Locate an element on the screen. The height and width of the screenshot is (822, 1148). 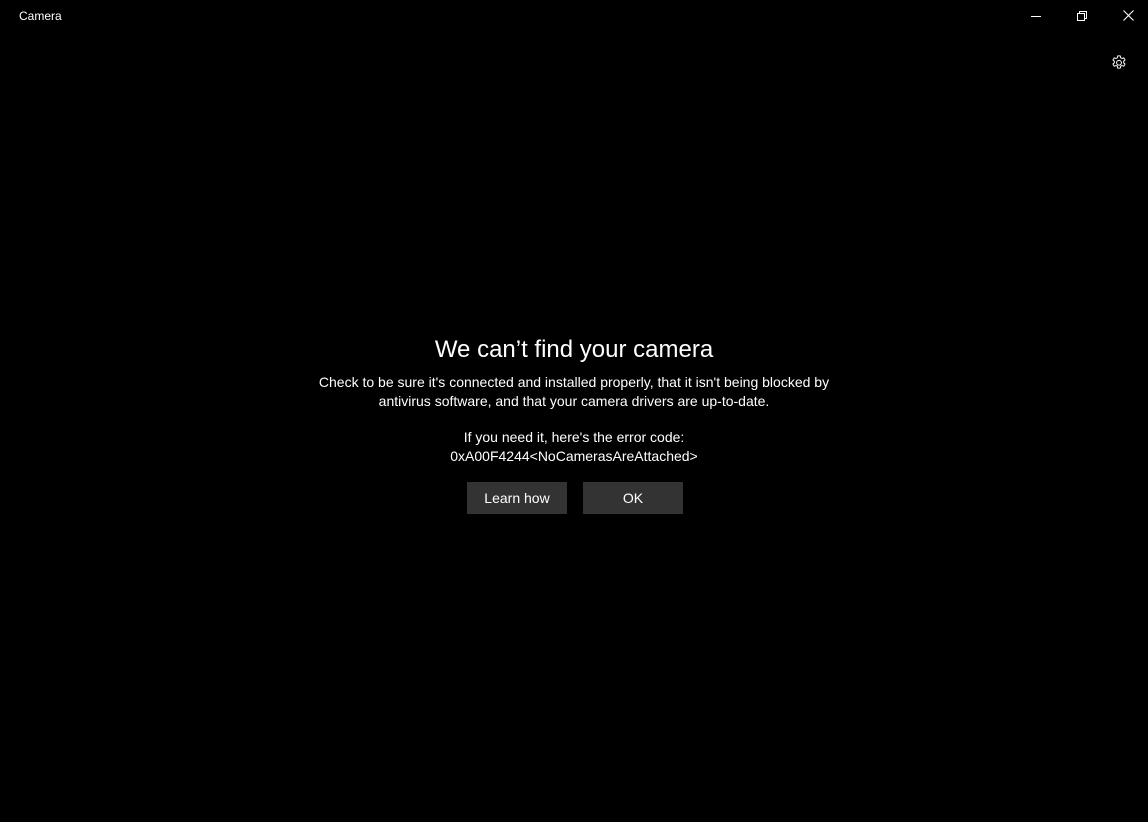
title-bar: Camera is located at coordinates (574, 16).